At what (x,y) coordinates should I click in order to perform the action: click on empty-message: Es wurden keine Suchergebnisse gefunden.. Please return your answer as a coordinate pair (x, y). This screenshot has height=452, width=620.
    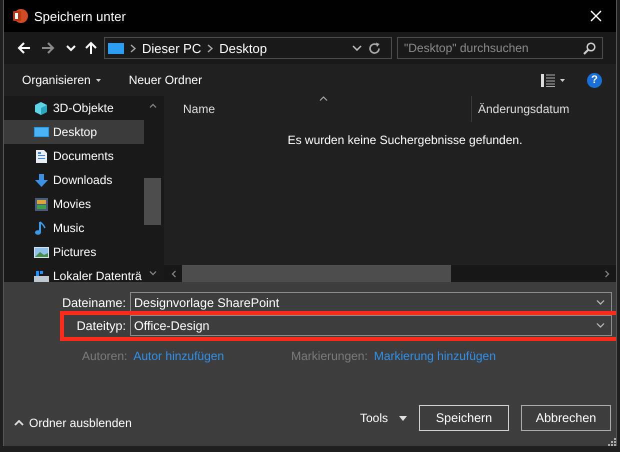
    Looking at the image, I should click on (405, 140).